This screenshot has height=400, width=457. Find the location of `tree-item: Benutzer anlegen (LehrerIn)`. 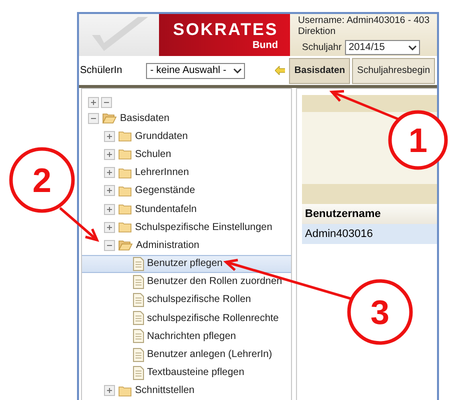

tree-item: Benutzer anlegen (LehrerIn) is located at coordinates (186, 354).